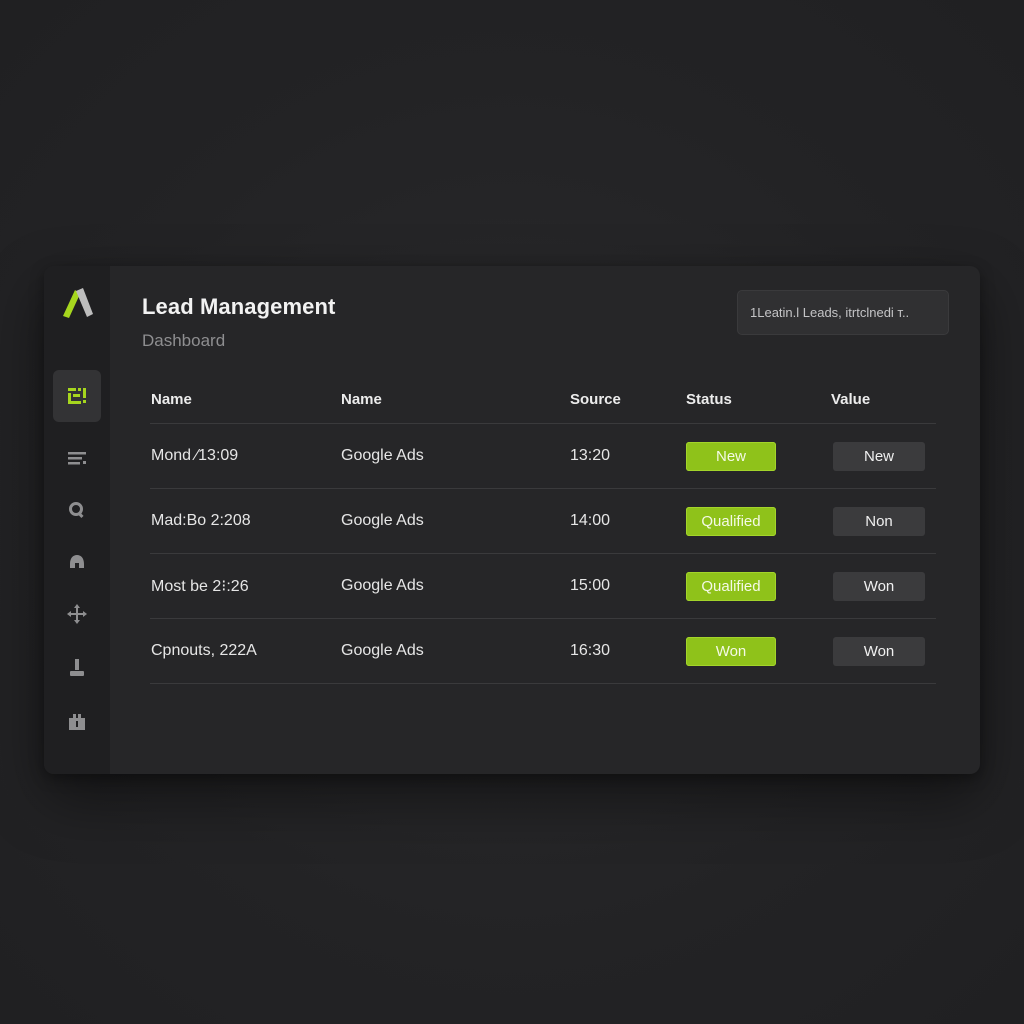 This screenshot has width=1024, height=1024. Describe the element at coordinates (590, 520) in the screenshot. I see `lead-source: 14:00` at that location.